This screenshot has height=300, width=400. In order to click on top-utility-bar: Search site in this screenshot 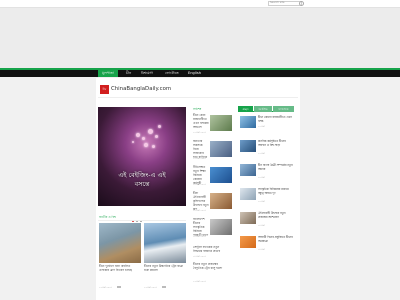, I will do `click(200, 4)`.